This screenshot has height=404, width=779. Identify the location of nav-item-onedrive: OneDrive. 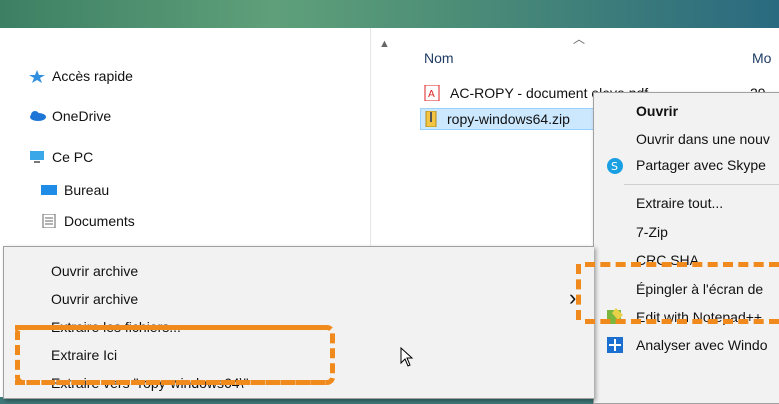
(69, 116).